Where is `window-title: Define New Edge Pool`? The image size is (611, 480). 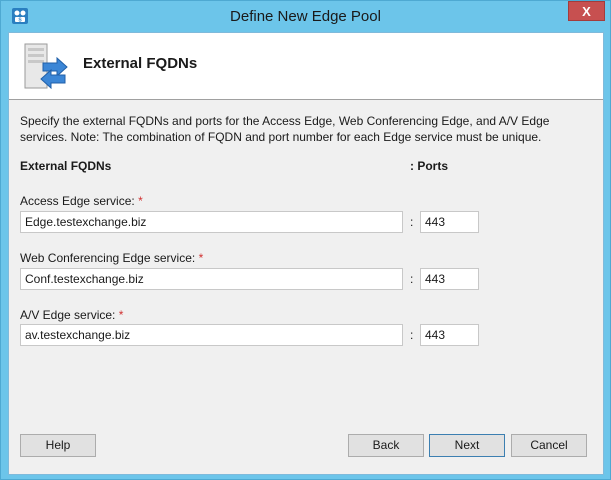 window-title: Define New Edge Pool is located at coordinates (305, 16).